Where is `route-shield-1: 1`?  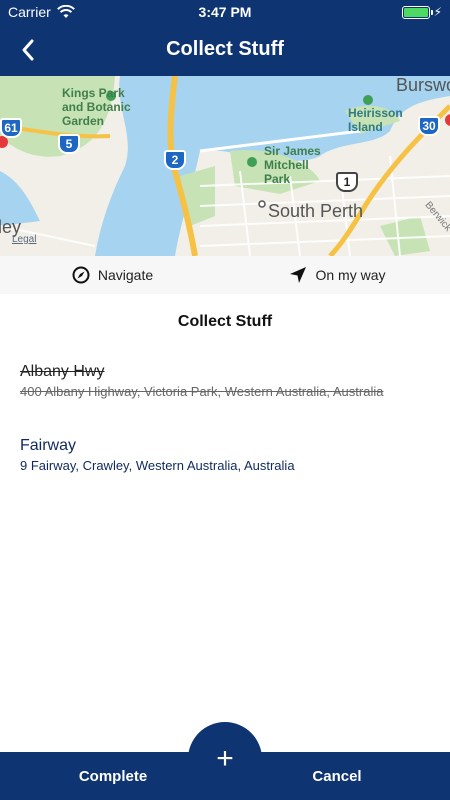
route-shield-1: 1 is located at coordinates (347, 182).